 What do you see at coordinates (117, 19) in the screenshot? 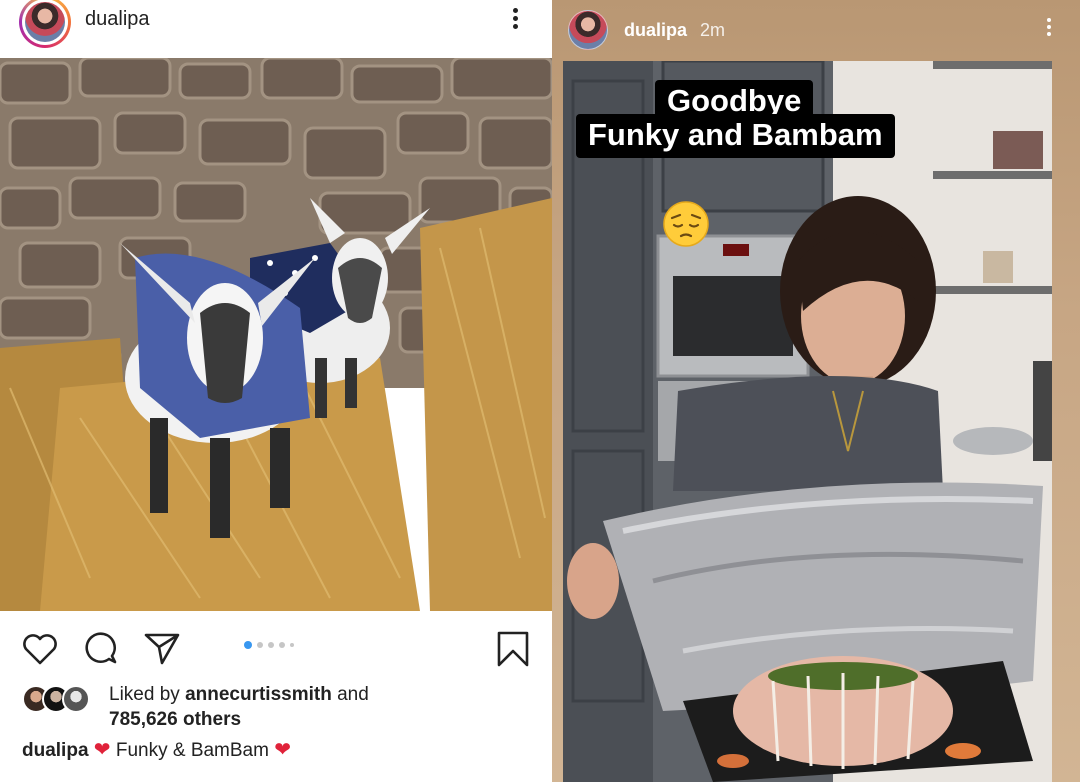
I see `post-username: dualipa` at bounding box center [117, 19].